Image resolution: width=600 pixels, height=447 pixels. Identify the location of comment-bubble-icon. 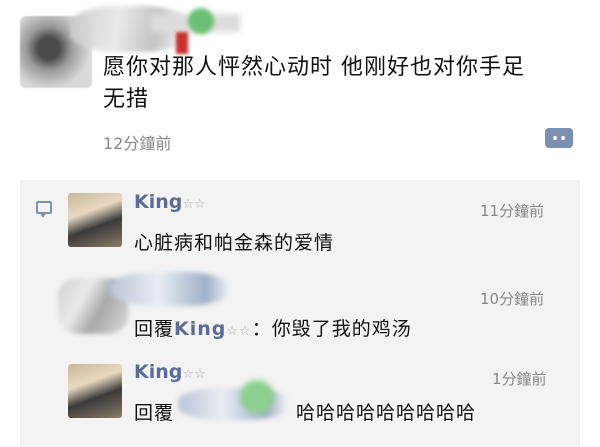
(44, 209).